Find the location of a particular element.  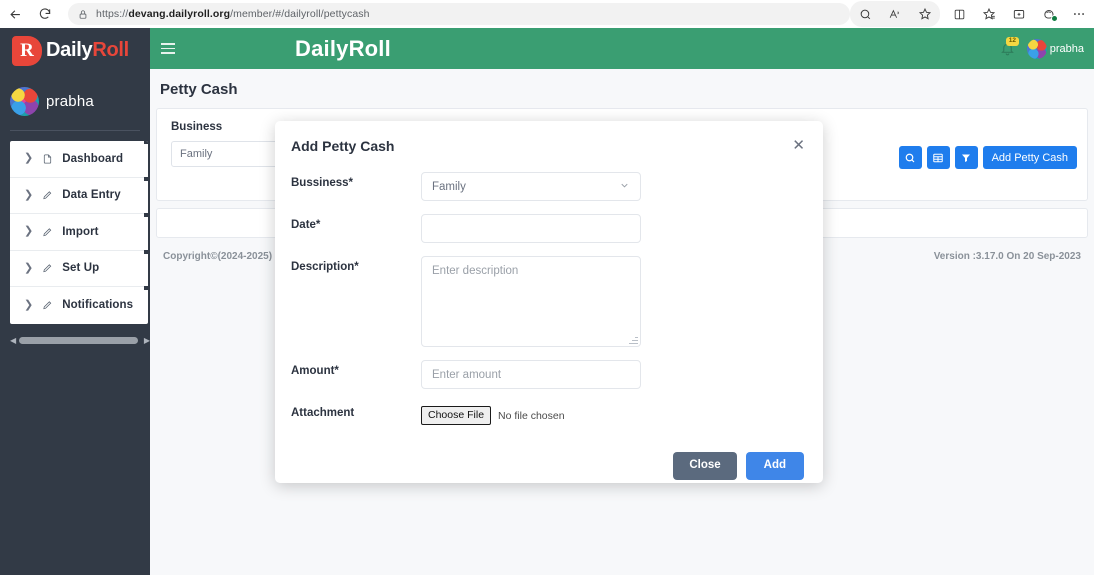

brand-name-part1: Daily is located at coordinates (69, 50).